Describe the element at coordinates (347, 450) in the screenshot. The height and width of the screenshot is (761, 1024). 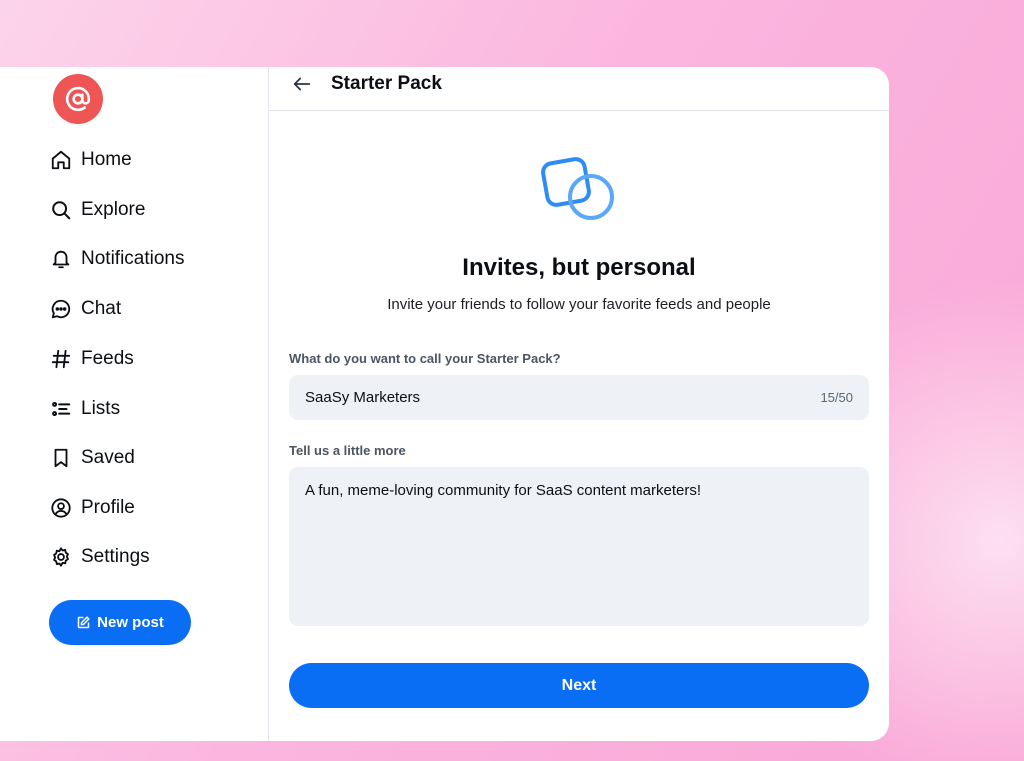
I see `description-field-label: Tell us a little more` at that location.